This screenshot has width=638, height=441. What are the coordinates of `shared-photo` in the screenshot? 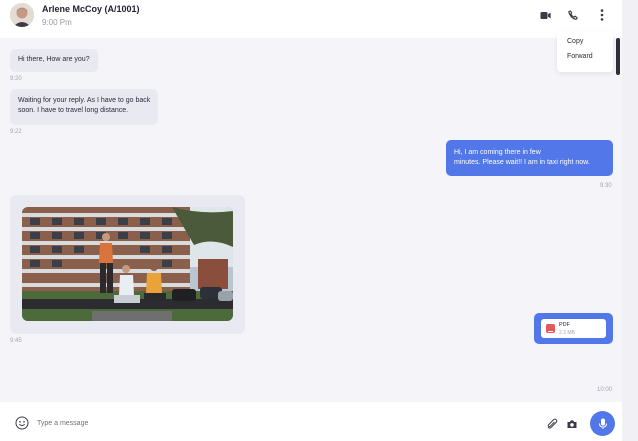 It's located at (127, 264).